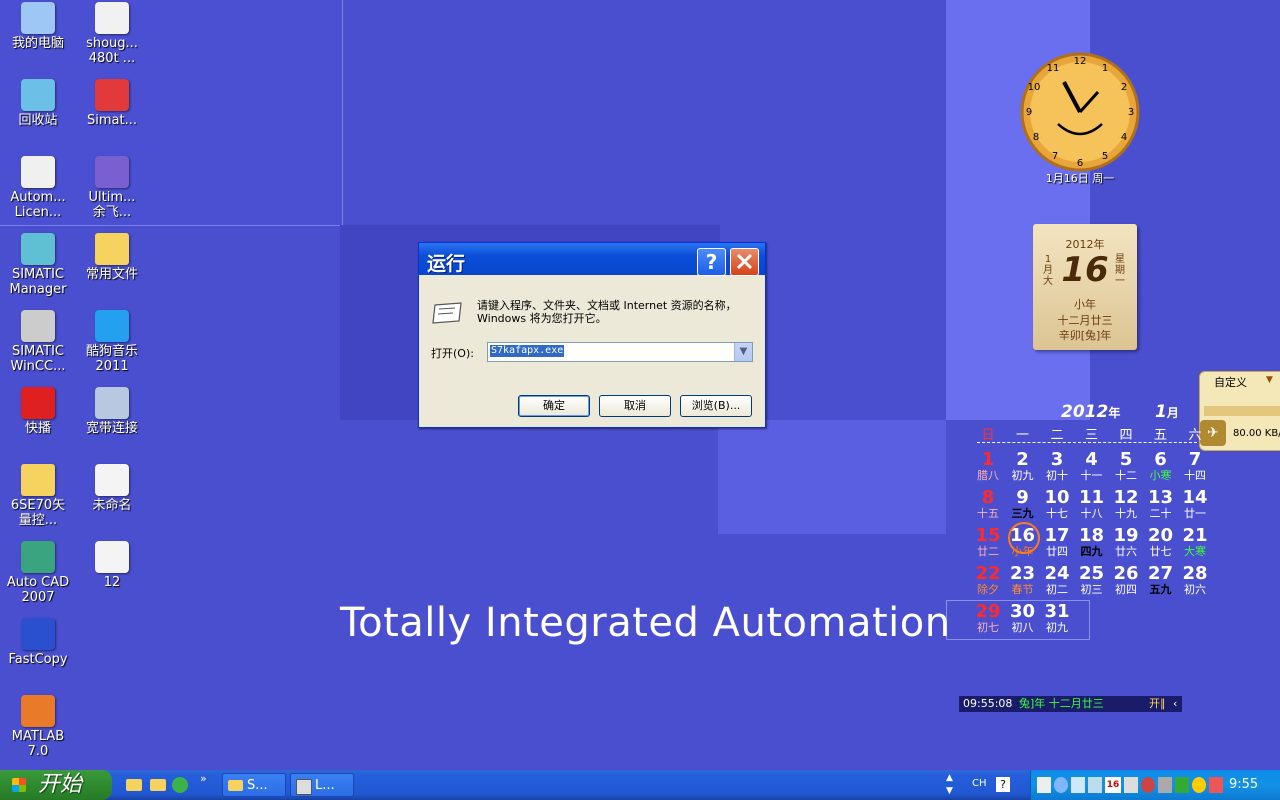 This screenshot has height=800, width=1280. I want to click on chevron-left-icon: ‹, so click(1175, 704).